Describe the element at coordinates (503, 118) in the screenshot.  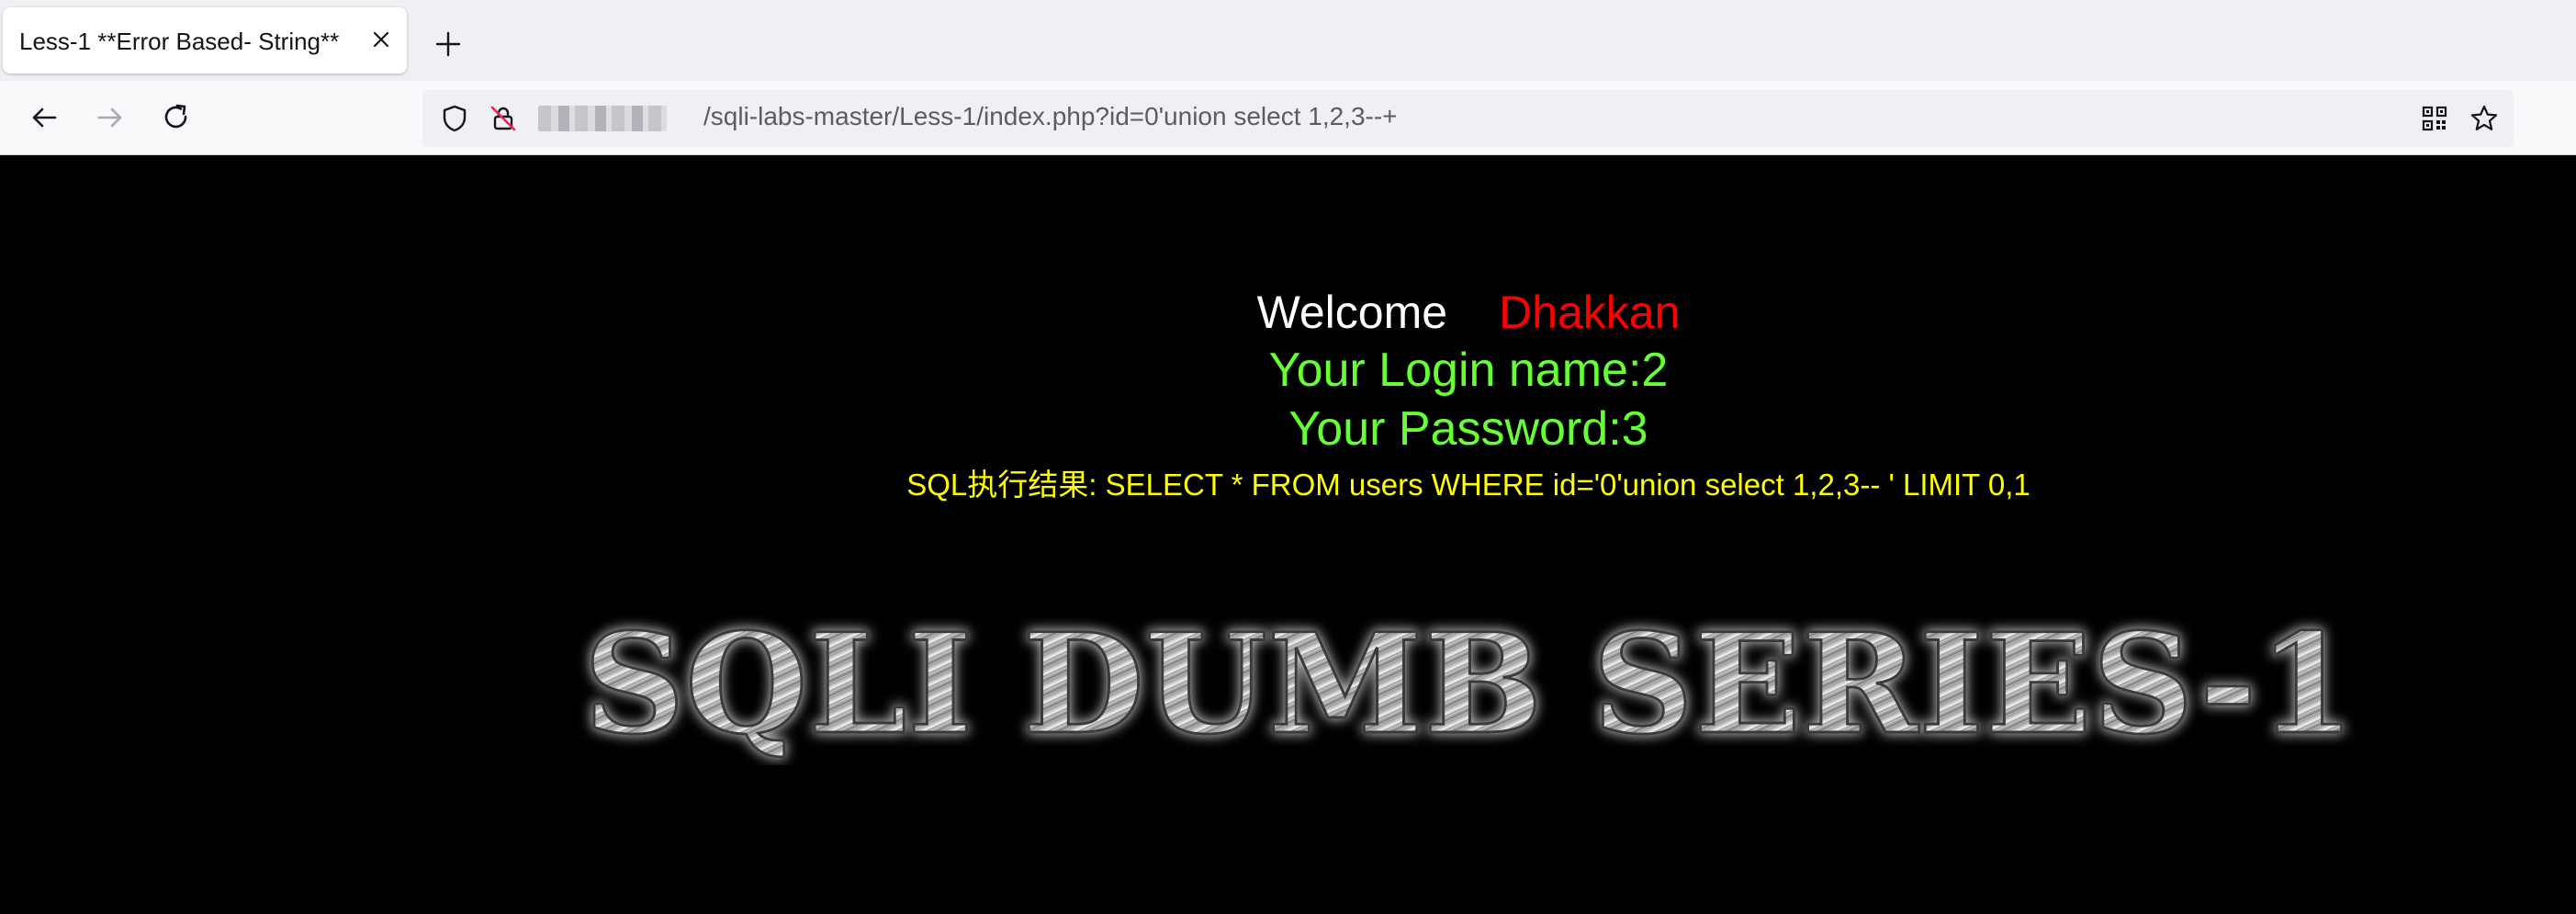
I see `insecure-lock-icon` at that location.